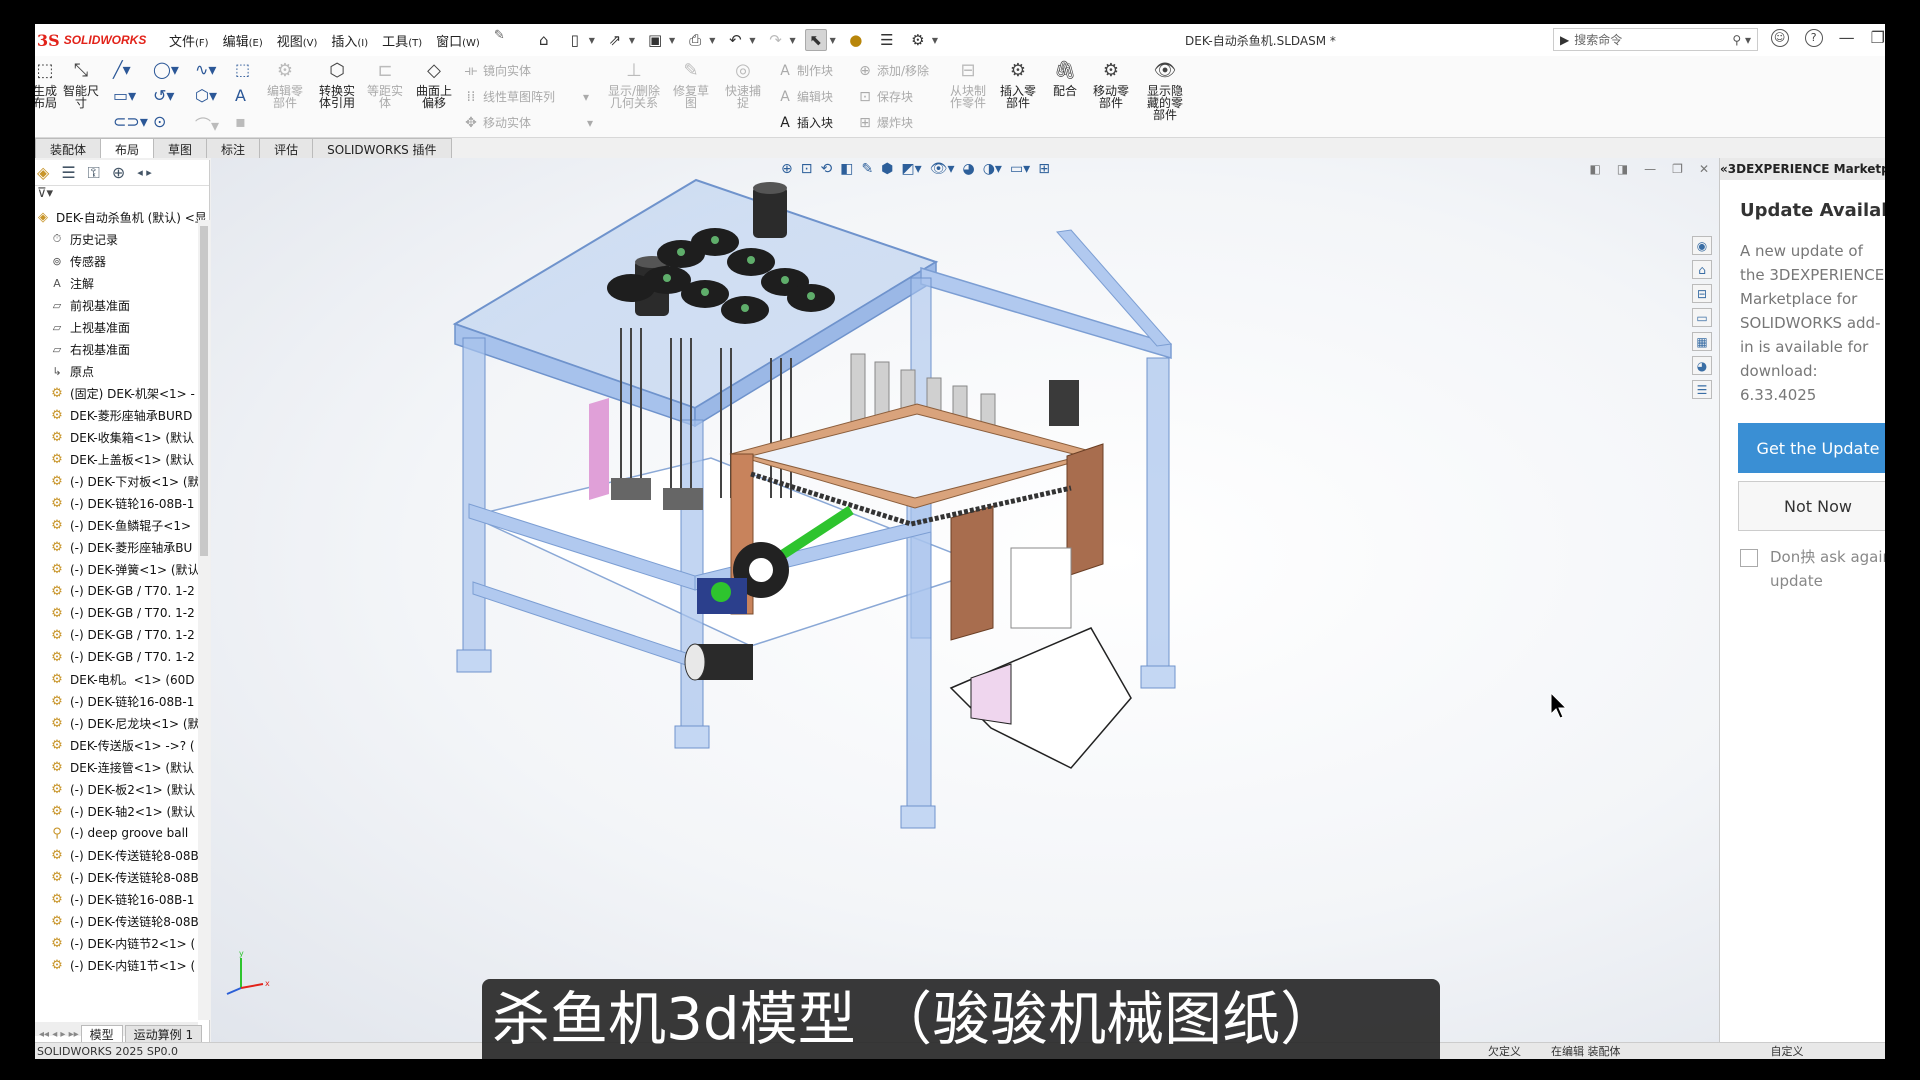 The width and height of the screenshot is (1920, 1080). Describe the element at coordinates (337, 84) in the screenshot. I see `convert-entities-button: ⬡ 转换实 体引用` at that location.